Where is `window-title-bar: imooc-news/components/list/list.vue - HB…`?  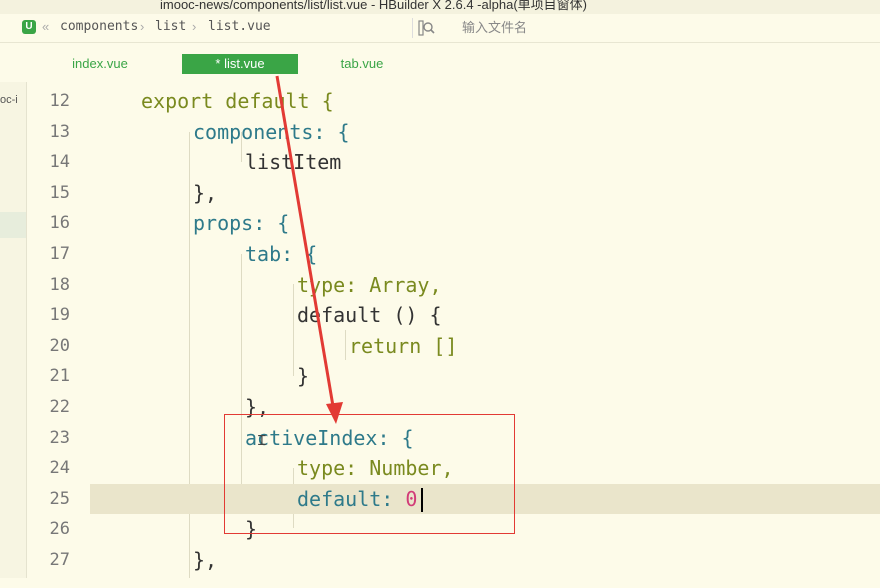 window-title-bar: imooc-news/components/list/list.vue - HB… is located at coordinates (440, 7).